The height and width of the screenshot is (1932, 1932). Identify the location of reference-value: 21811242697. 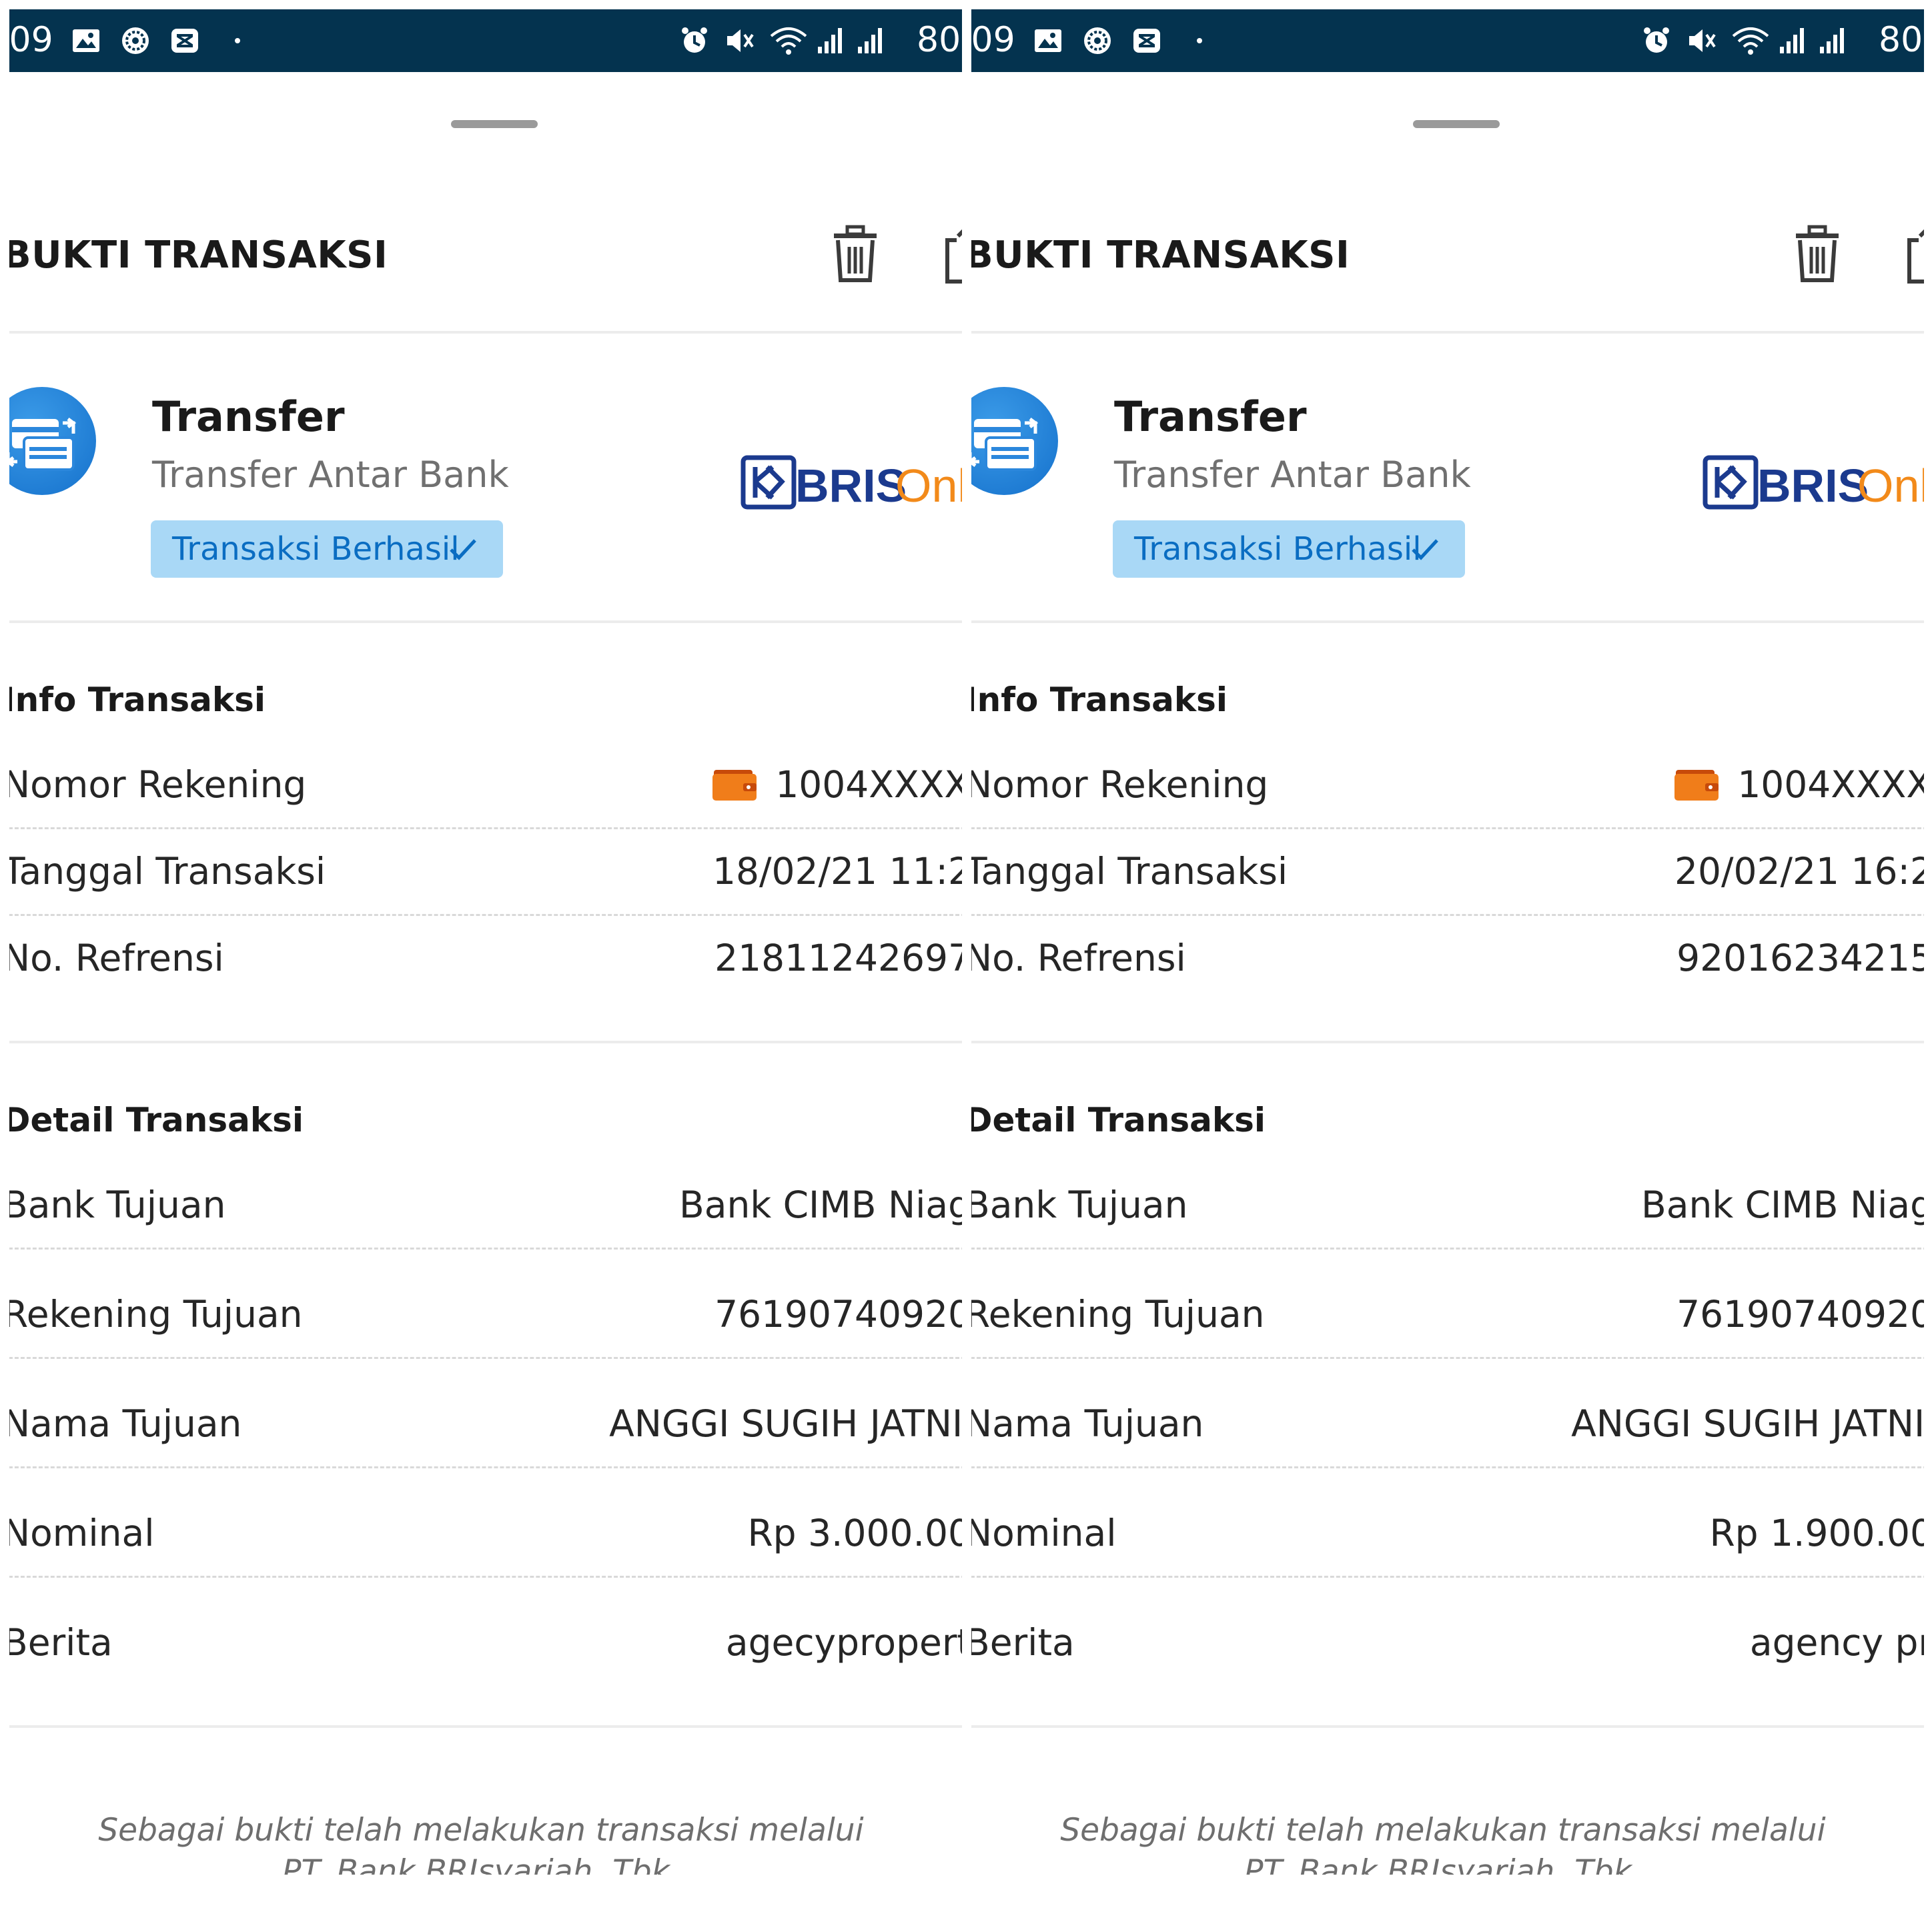
(838, 958).